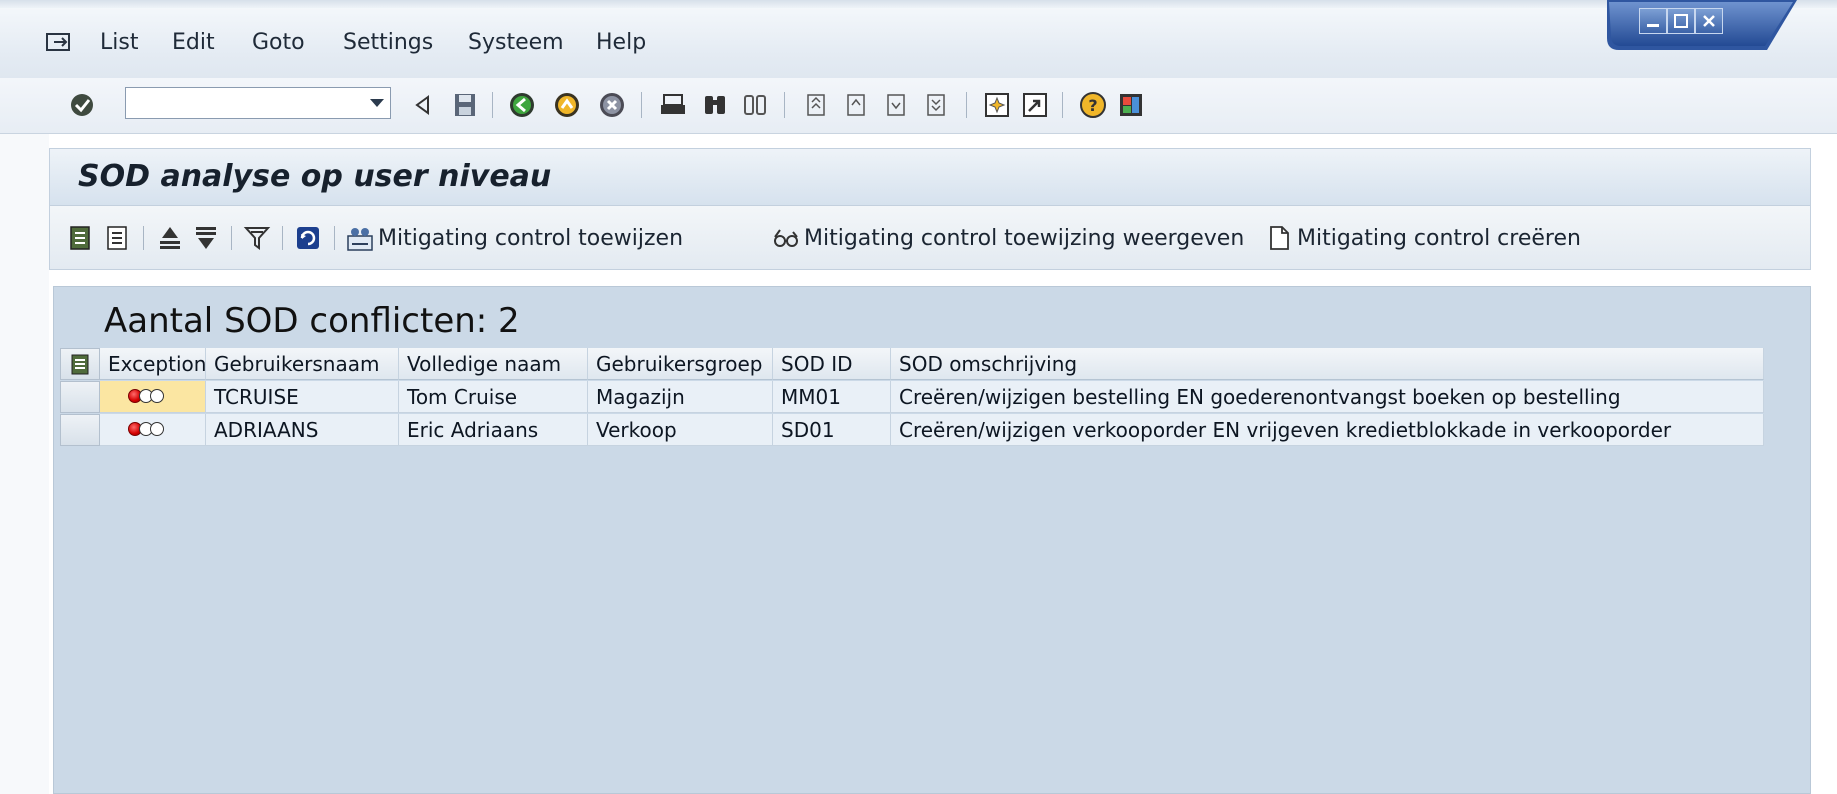 This screenshot has width=1837, height=794. What do you see at coordinates (815, 105) in the screenshot?
I see `first-page-icon` at bounding box center [815, 105].